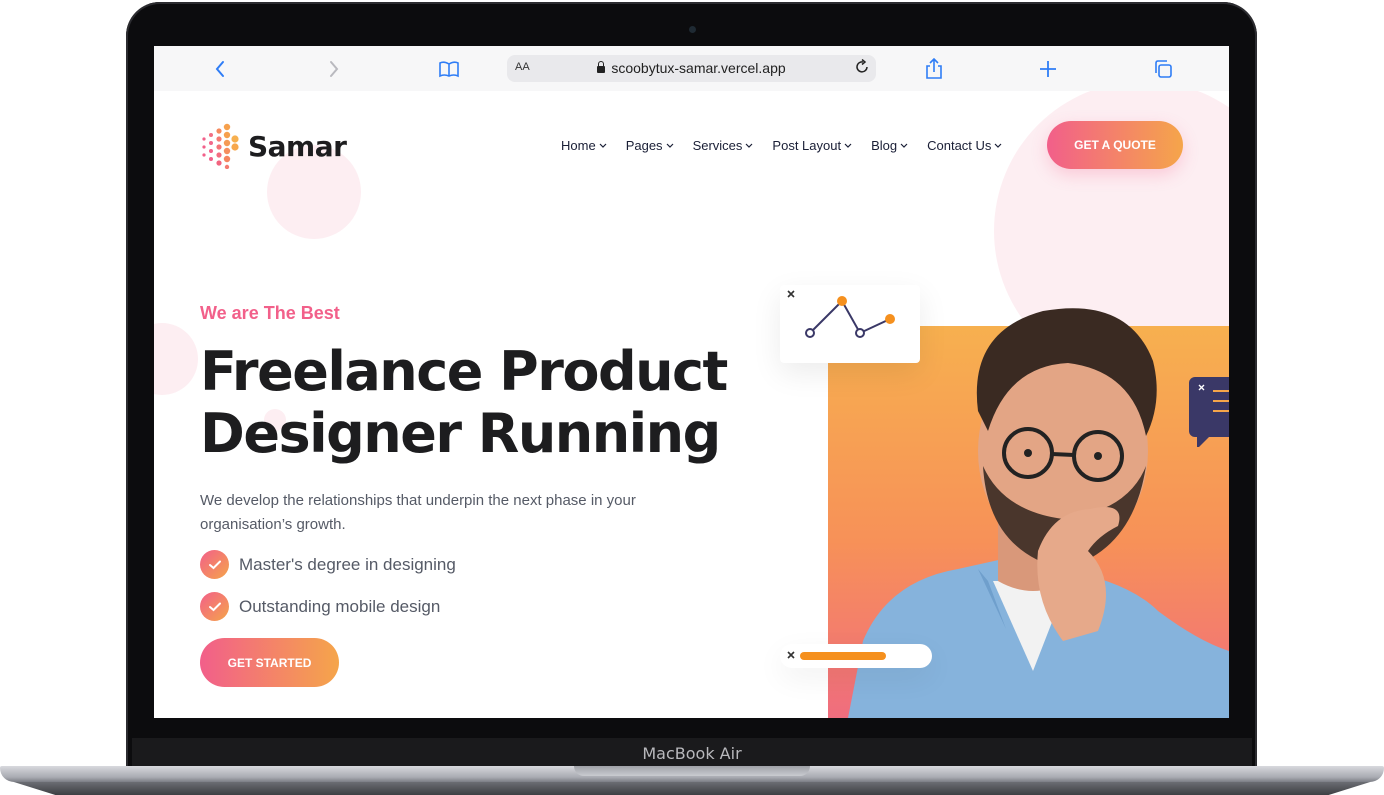 This screenshot has width=1384, height=795. Describe the element at coordinates (698, 68) in the screenshot. I see `url-text: scoobytux-samar.vercel.app` at that location.